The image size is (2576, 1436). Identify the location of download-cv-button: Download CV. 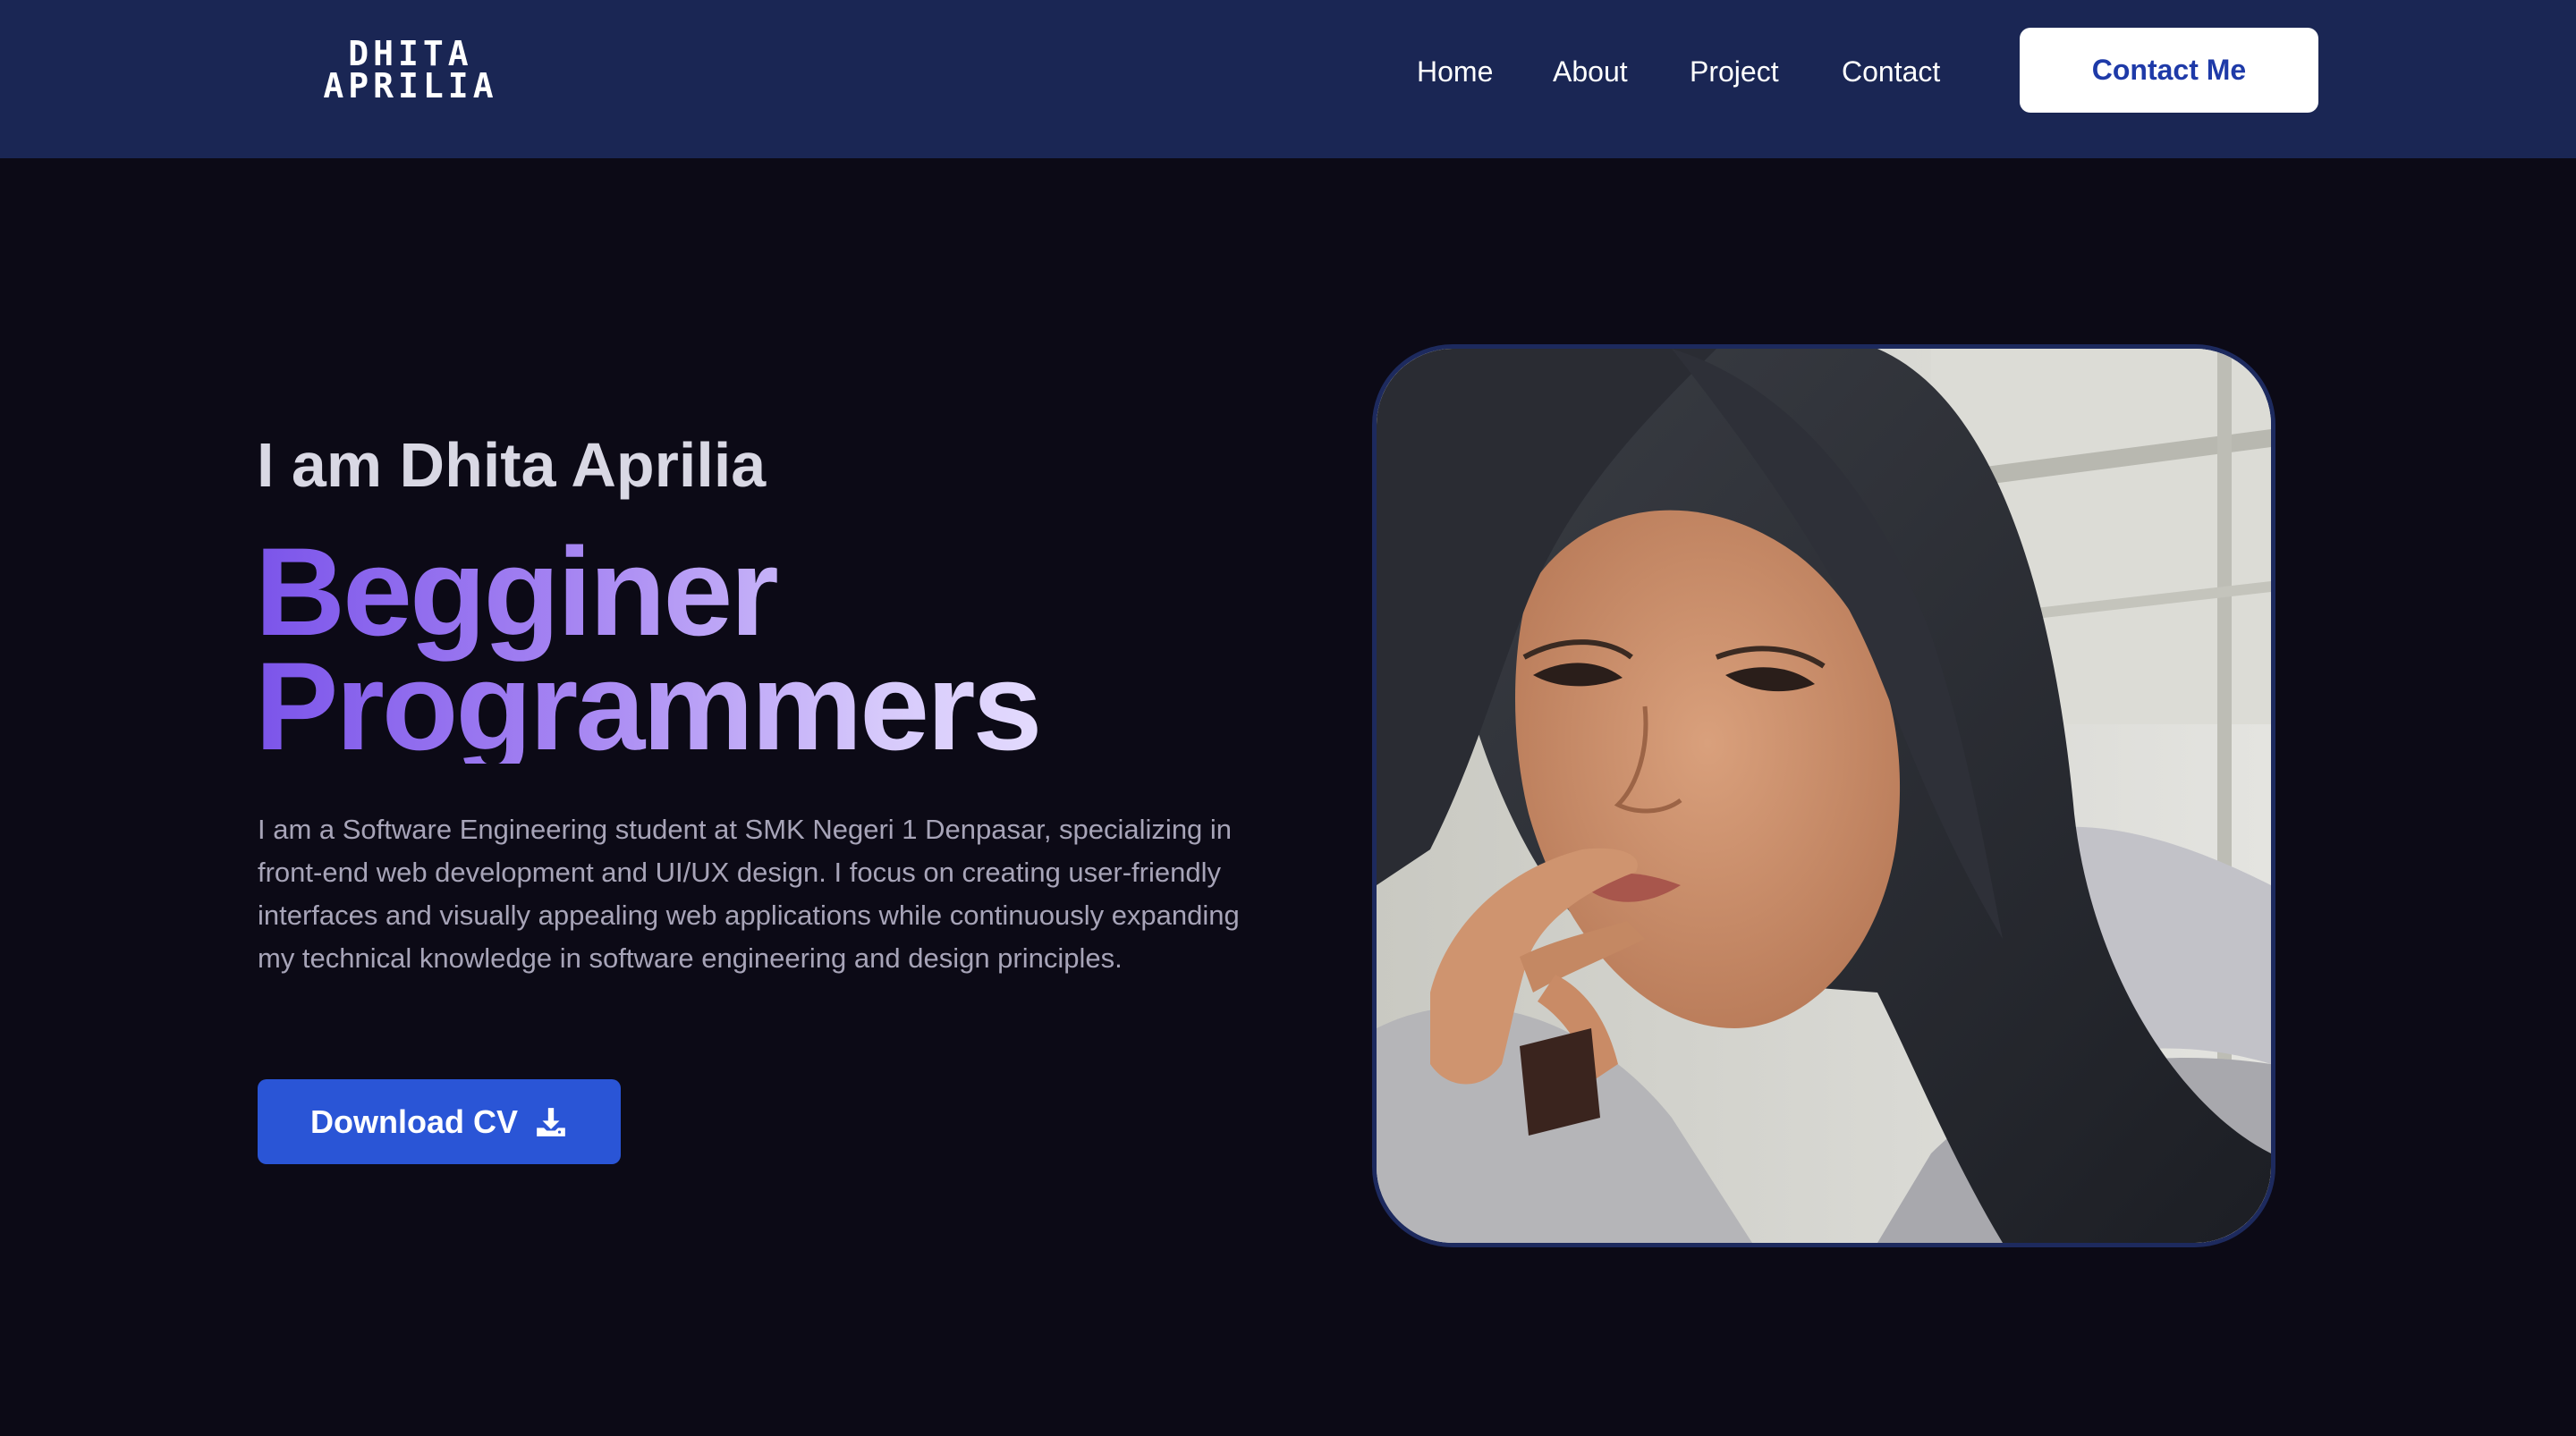
(439, 1121).